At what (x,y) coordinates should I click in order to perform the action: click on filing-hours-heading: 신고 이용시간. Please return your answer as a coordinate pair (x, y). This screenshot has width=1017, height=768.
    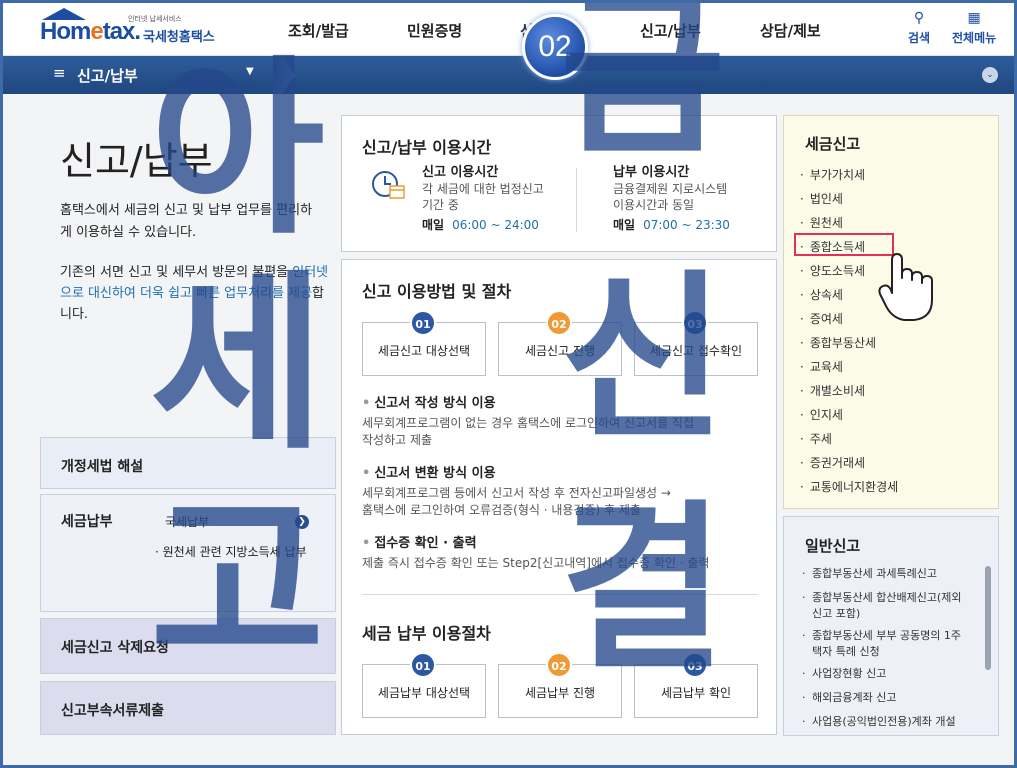
    Looking at the image, I should click on (460, 172).